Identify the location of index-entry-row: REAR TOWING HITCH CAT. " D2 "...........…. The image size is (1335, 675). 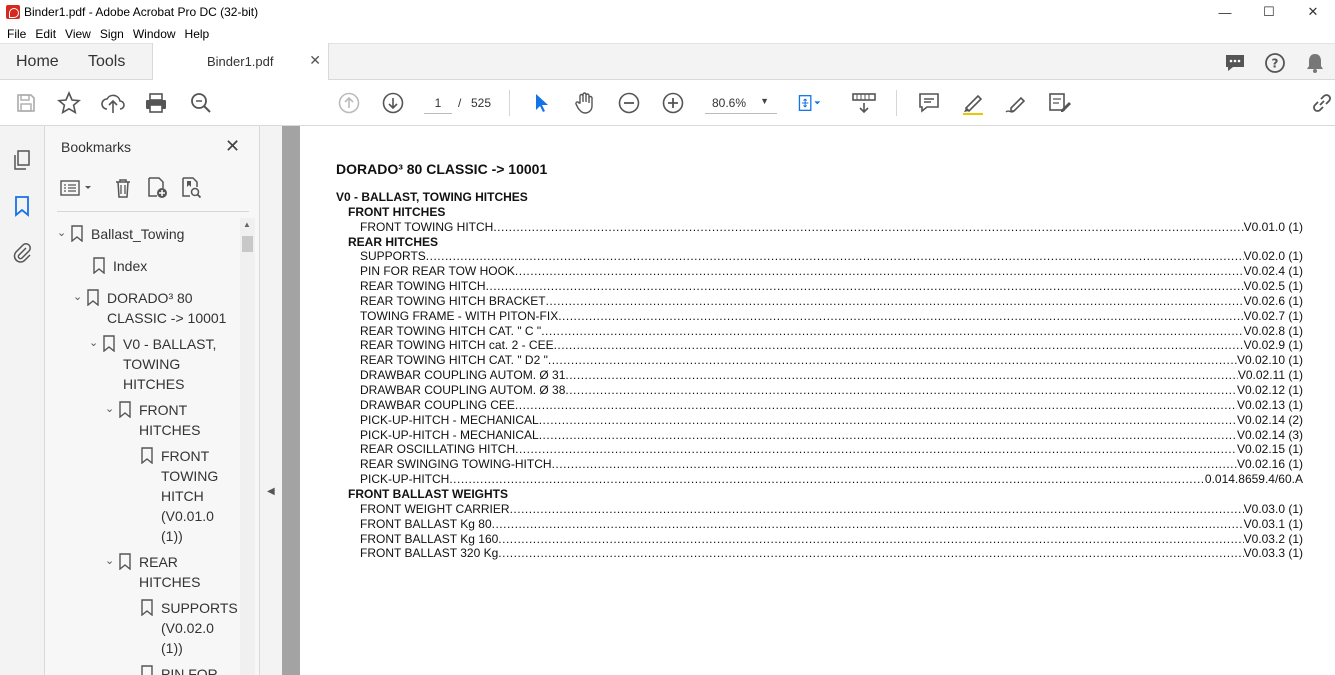
(831, 360).